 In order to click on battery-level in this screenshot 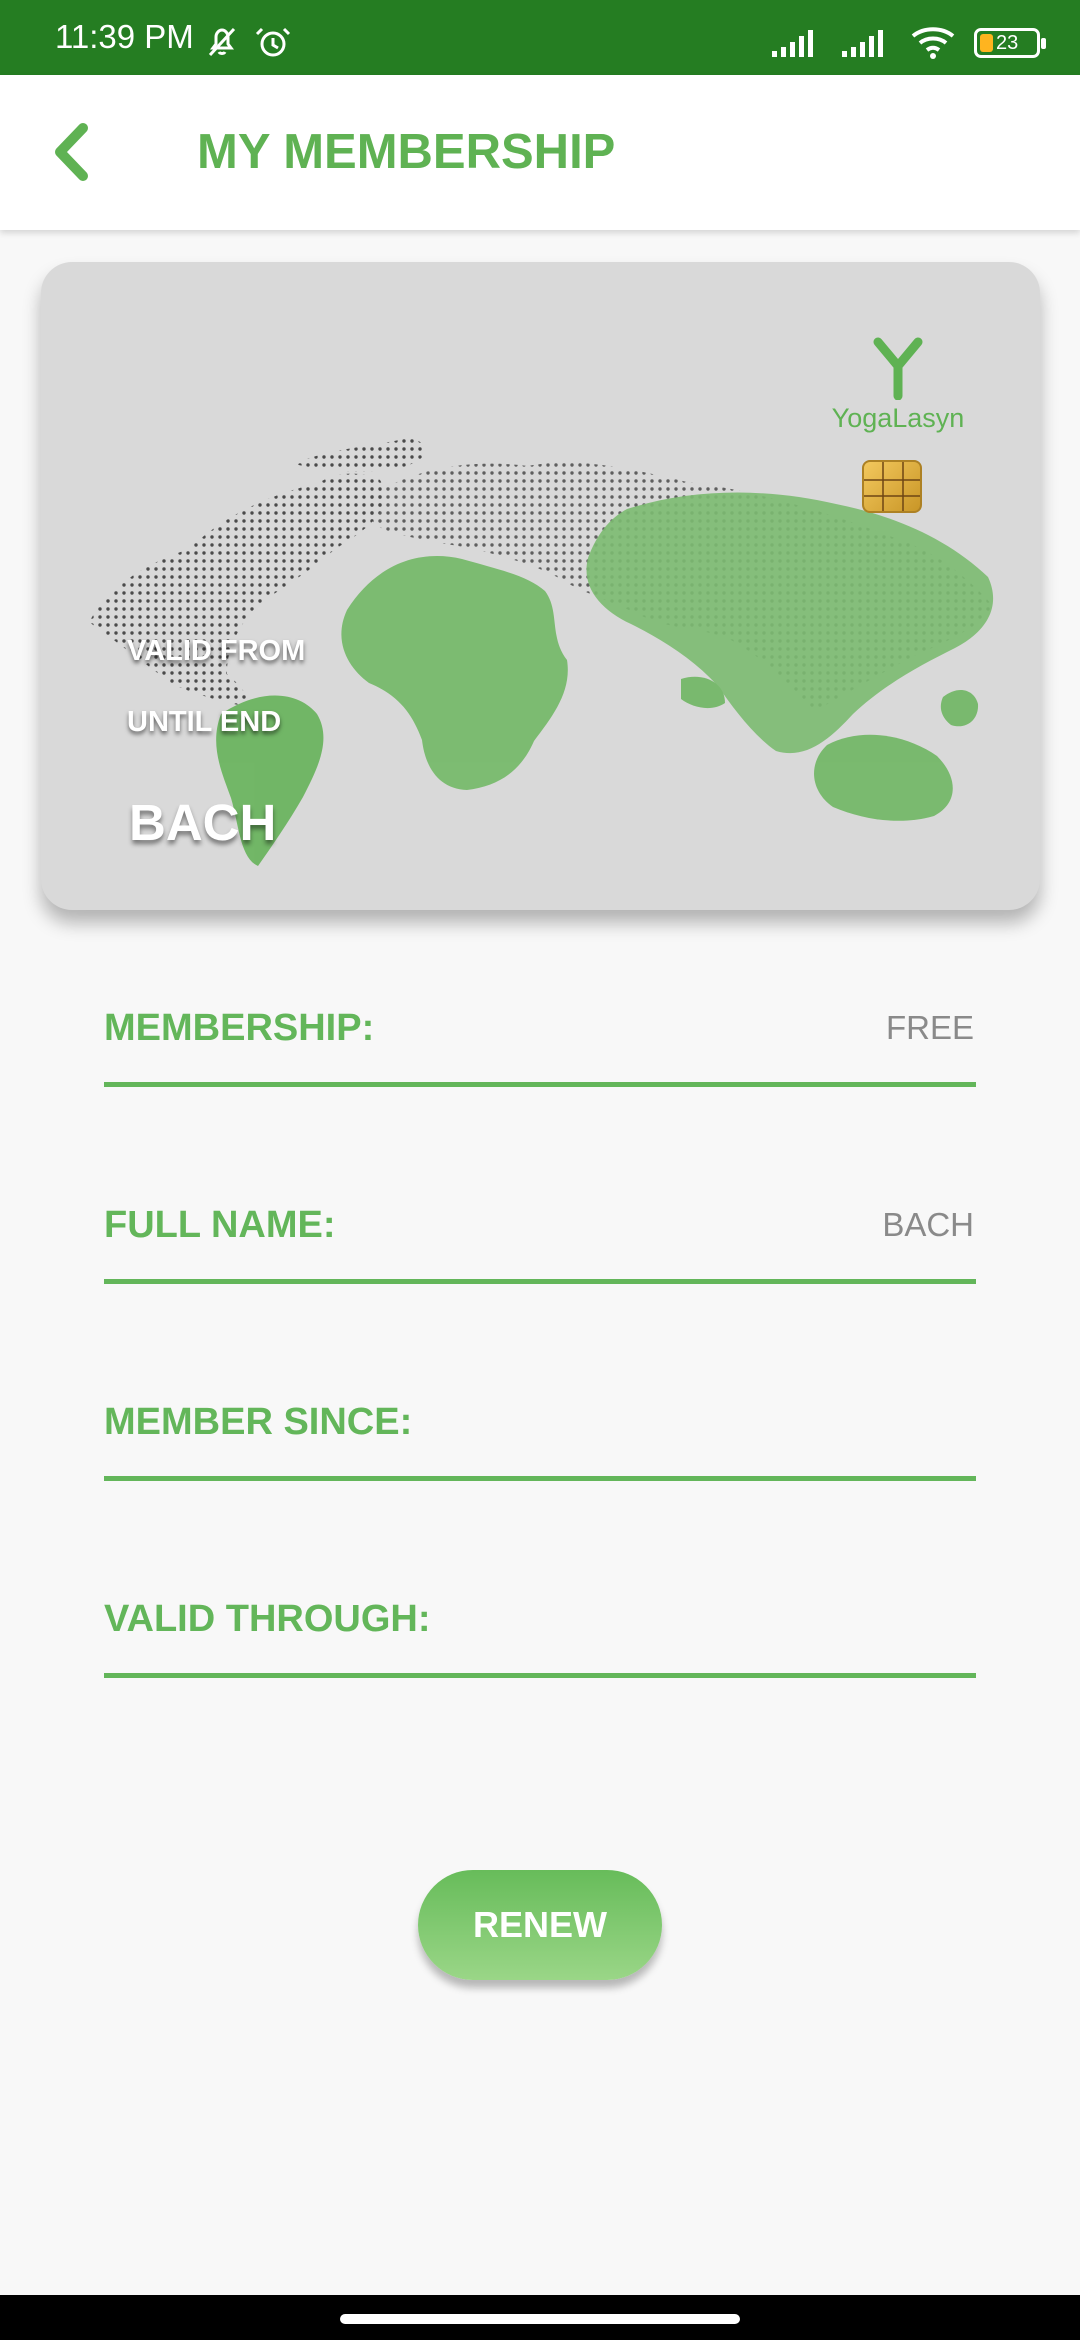, I will do `click(986, 43)`.